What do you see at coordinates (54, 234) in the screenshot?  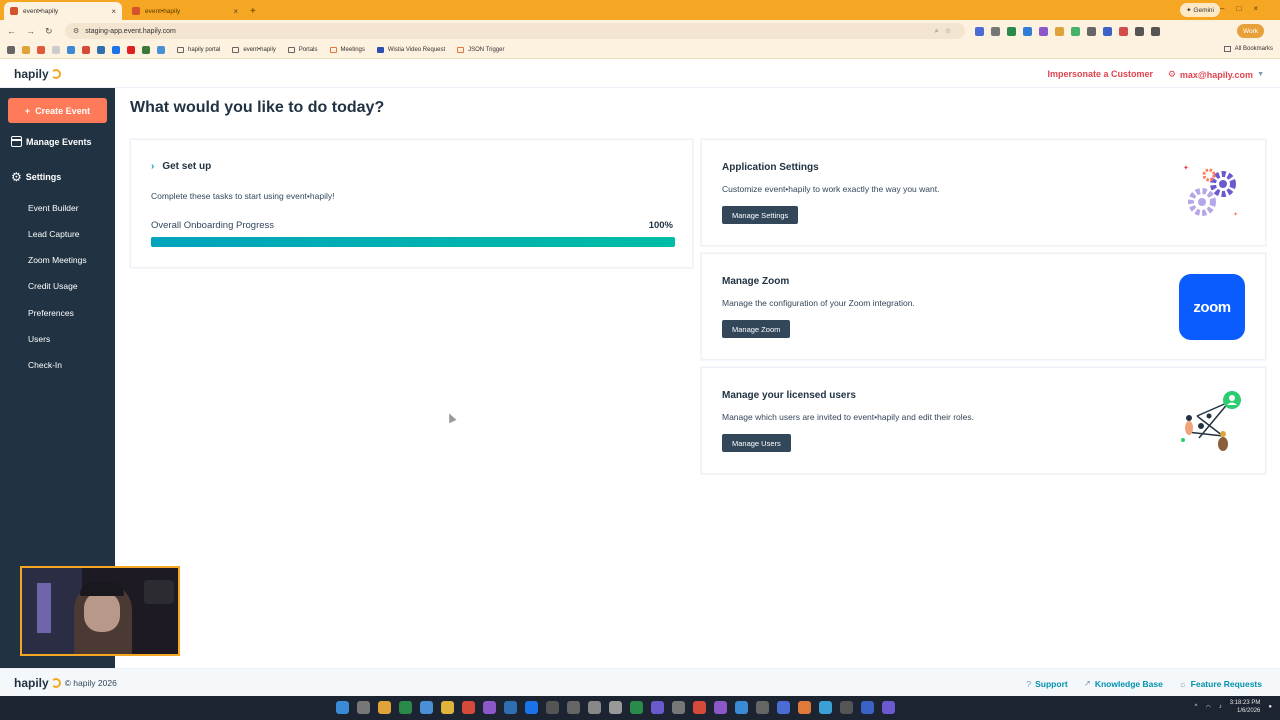 I see `sidebar-item-lead-capture: Lead Capture` at bounding box center [54, 234].